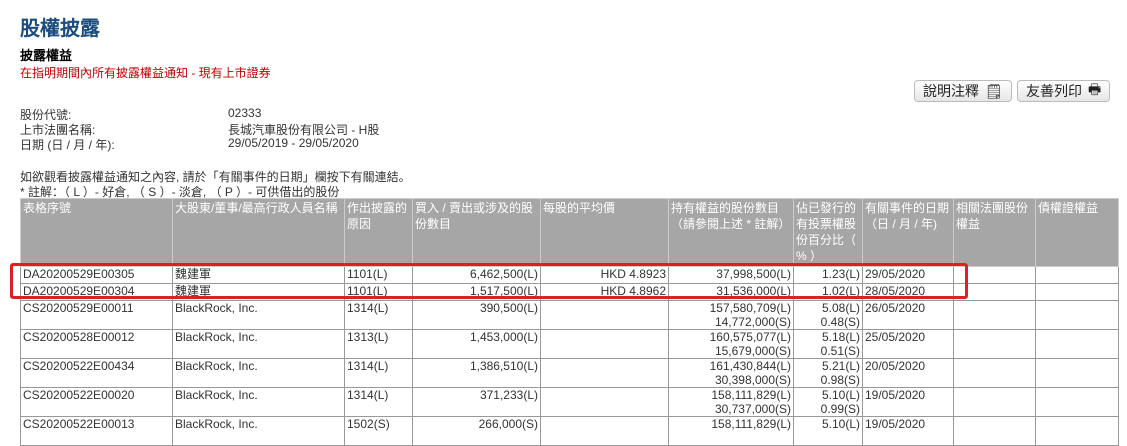  I want to click on shares-held-line: 15,679,000(S), so click(752, 351).